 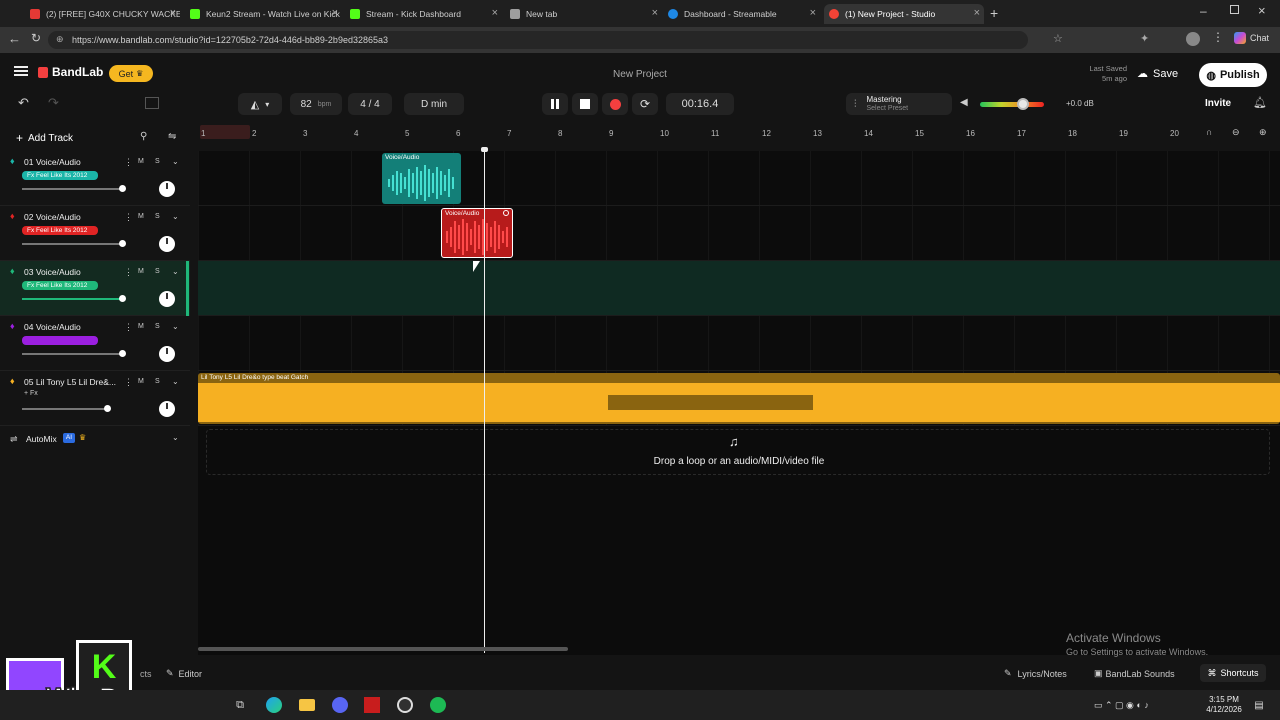 I want to click on browser-tab: Stream - Kick Dashboard ×, so click(x=426, y=14).